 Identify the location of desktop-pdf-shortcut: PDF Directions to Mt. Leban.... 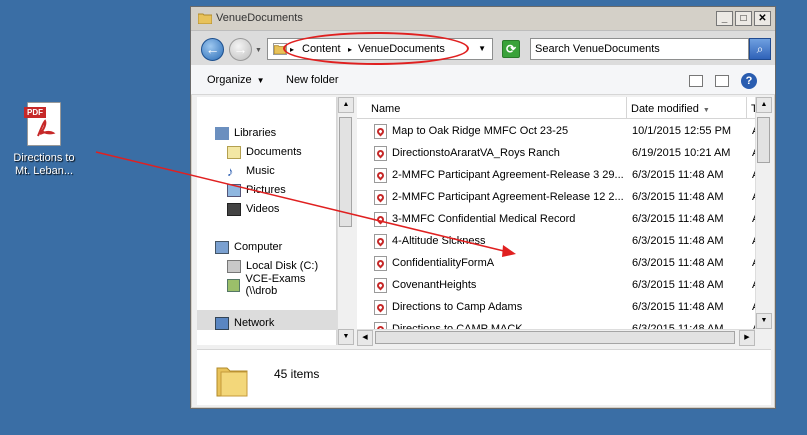
(44, 140).